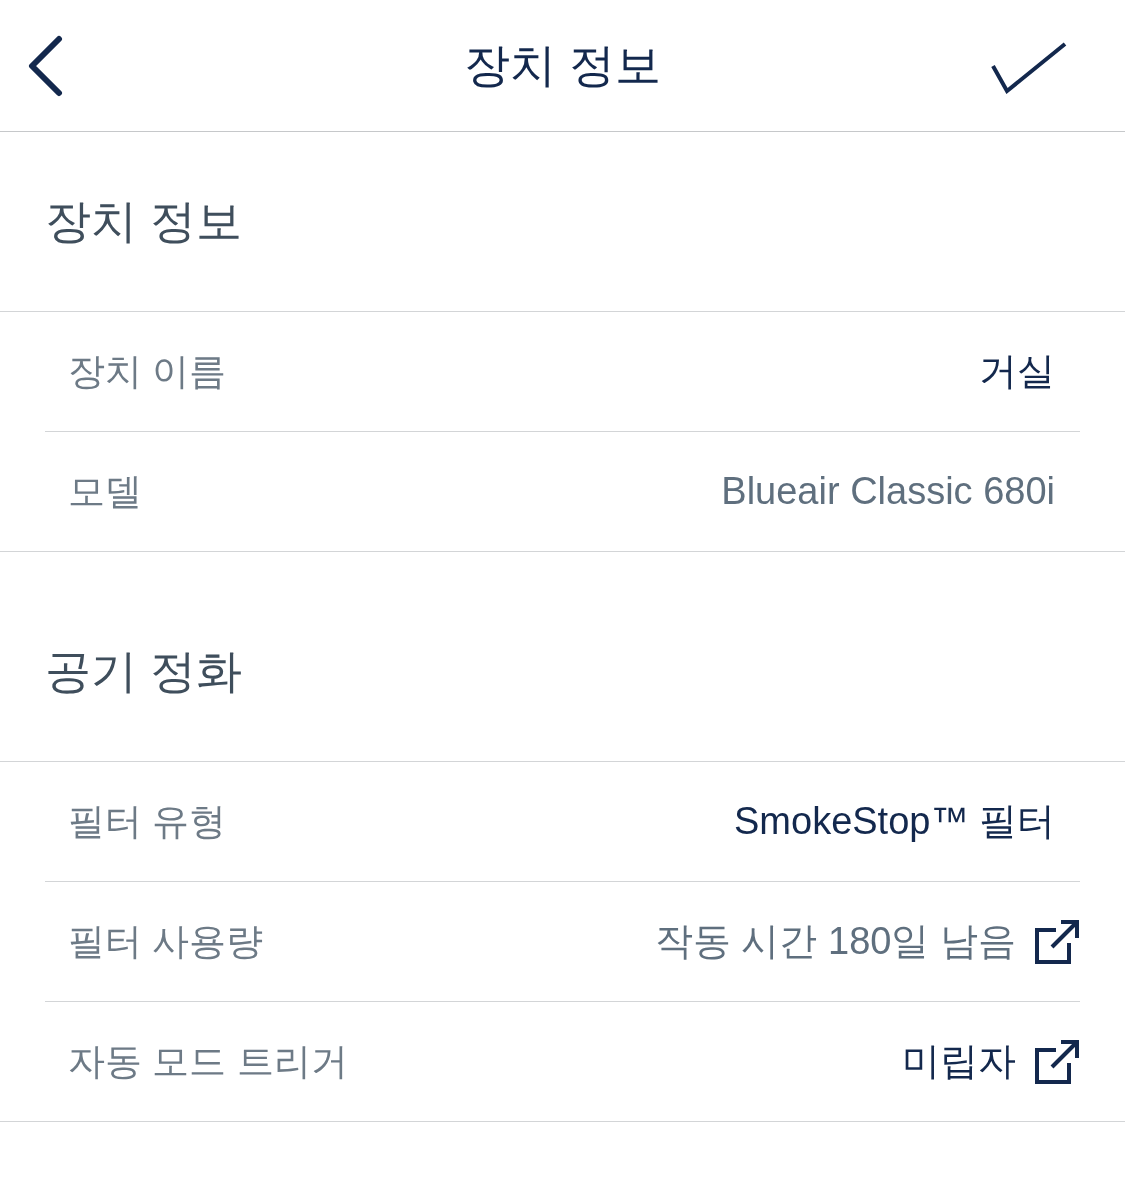 The height and width of the screenshot is (1178, 1125). What do you see at coordinates (1029, 67) in the screenshot?
I see `checkmark-icon` at bounding box center [1029, 67].